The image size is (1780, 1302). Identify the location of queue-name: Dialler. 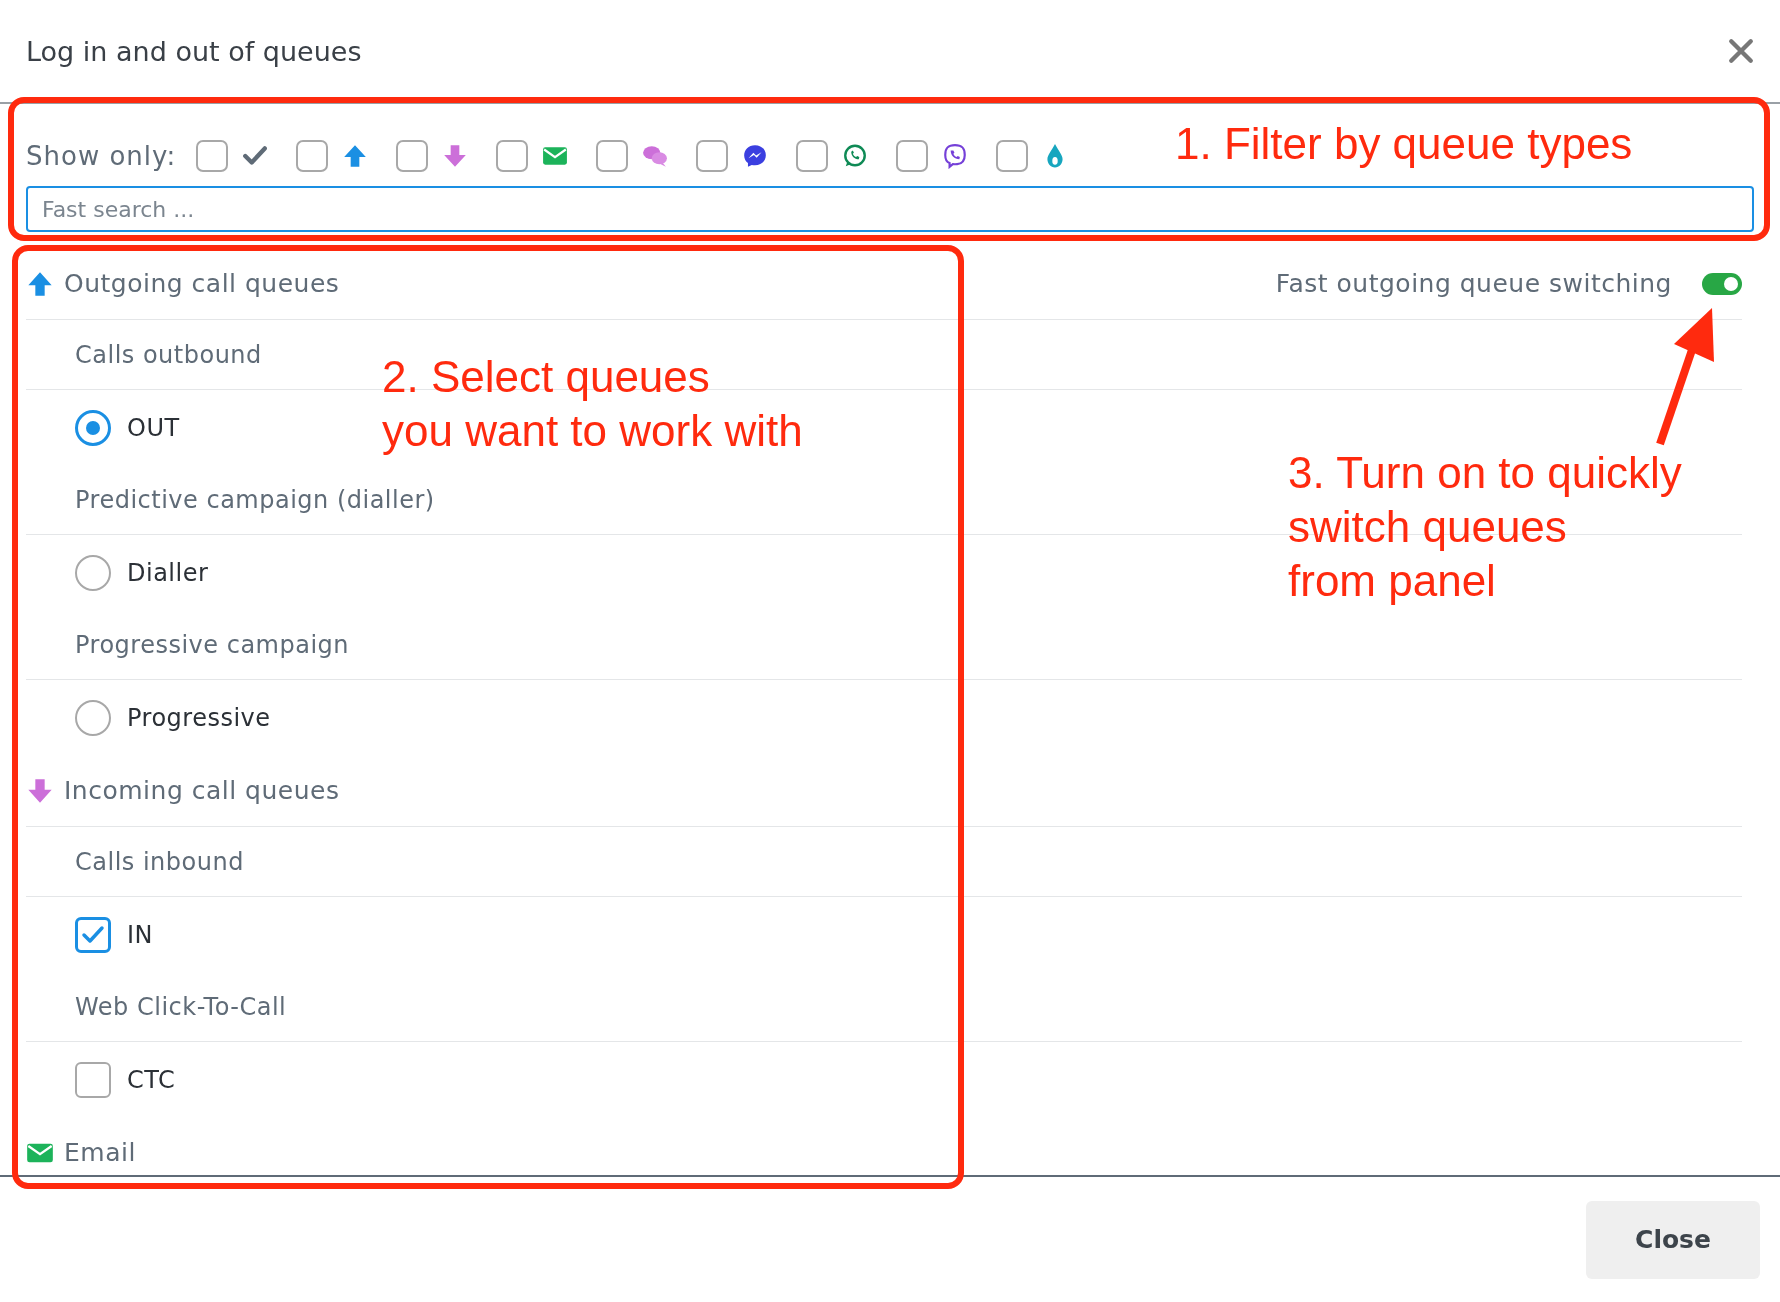
(168, 572).